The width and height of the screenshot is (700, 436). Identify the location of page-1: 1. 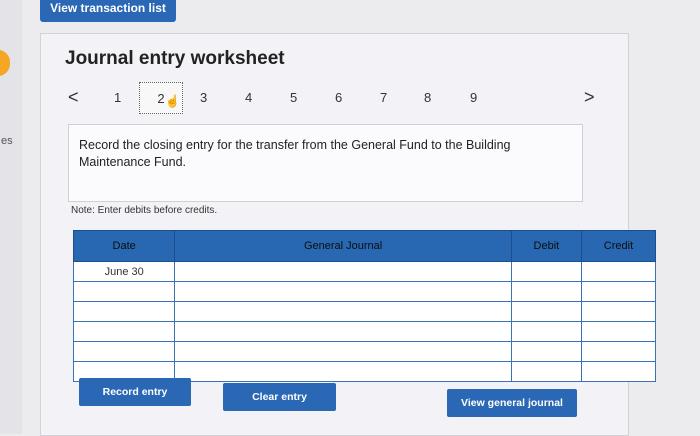
(117, 97).